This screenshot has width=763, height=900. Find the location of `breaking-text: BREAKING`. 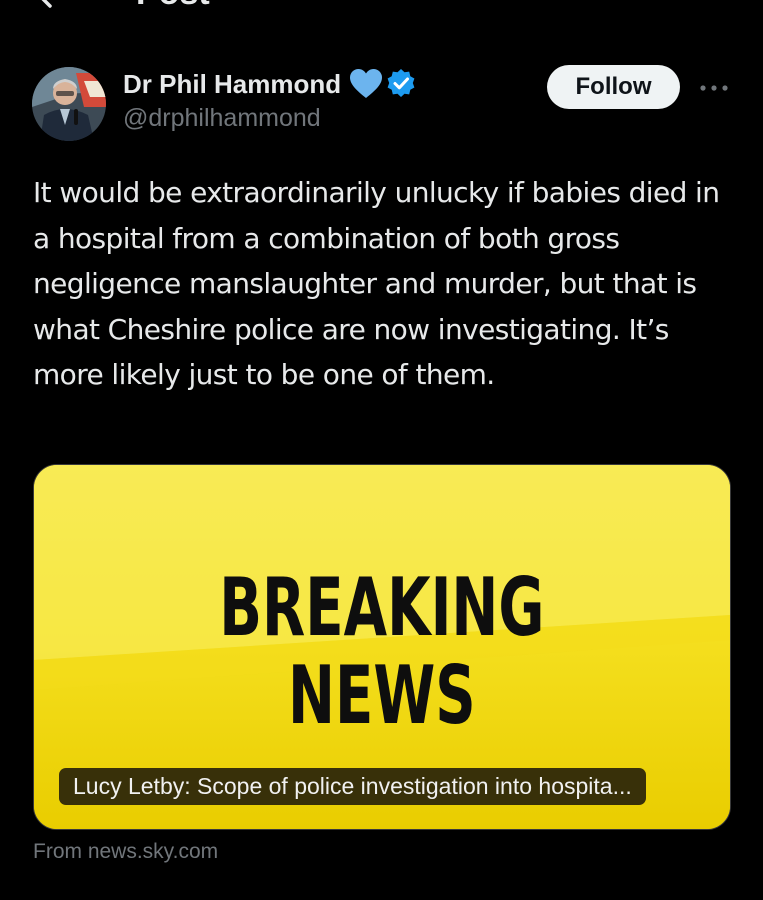

breaking-text: BREAKING is located at coordinates (381, 607).